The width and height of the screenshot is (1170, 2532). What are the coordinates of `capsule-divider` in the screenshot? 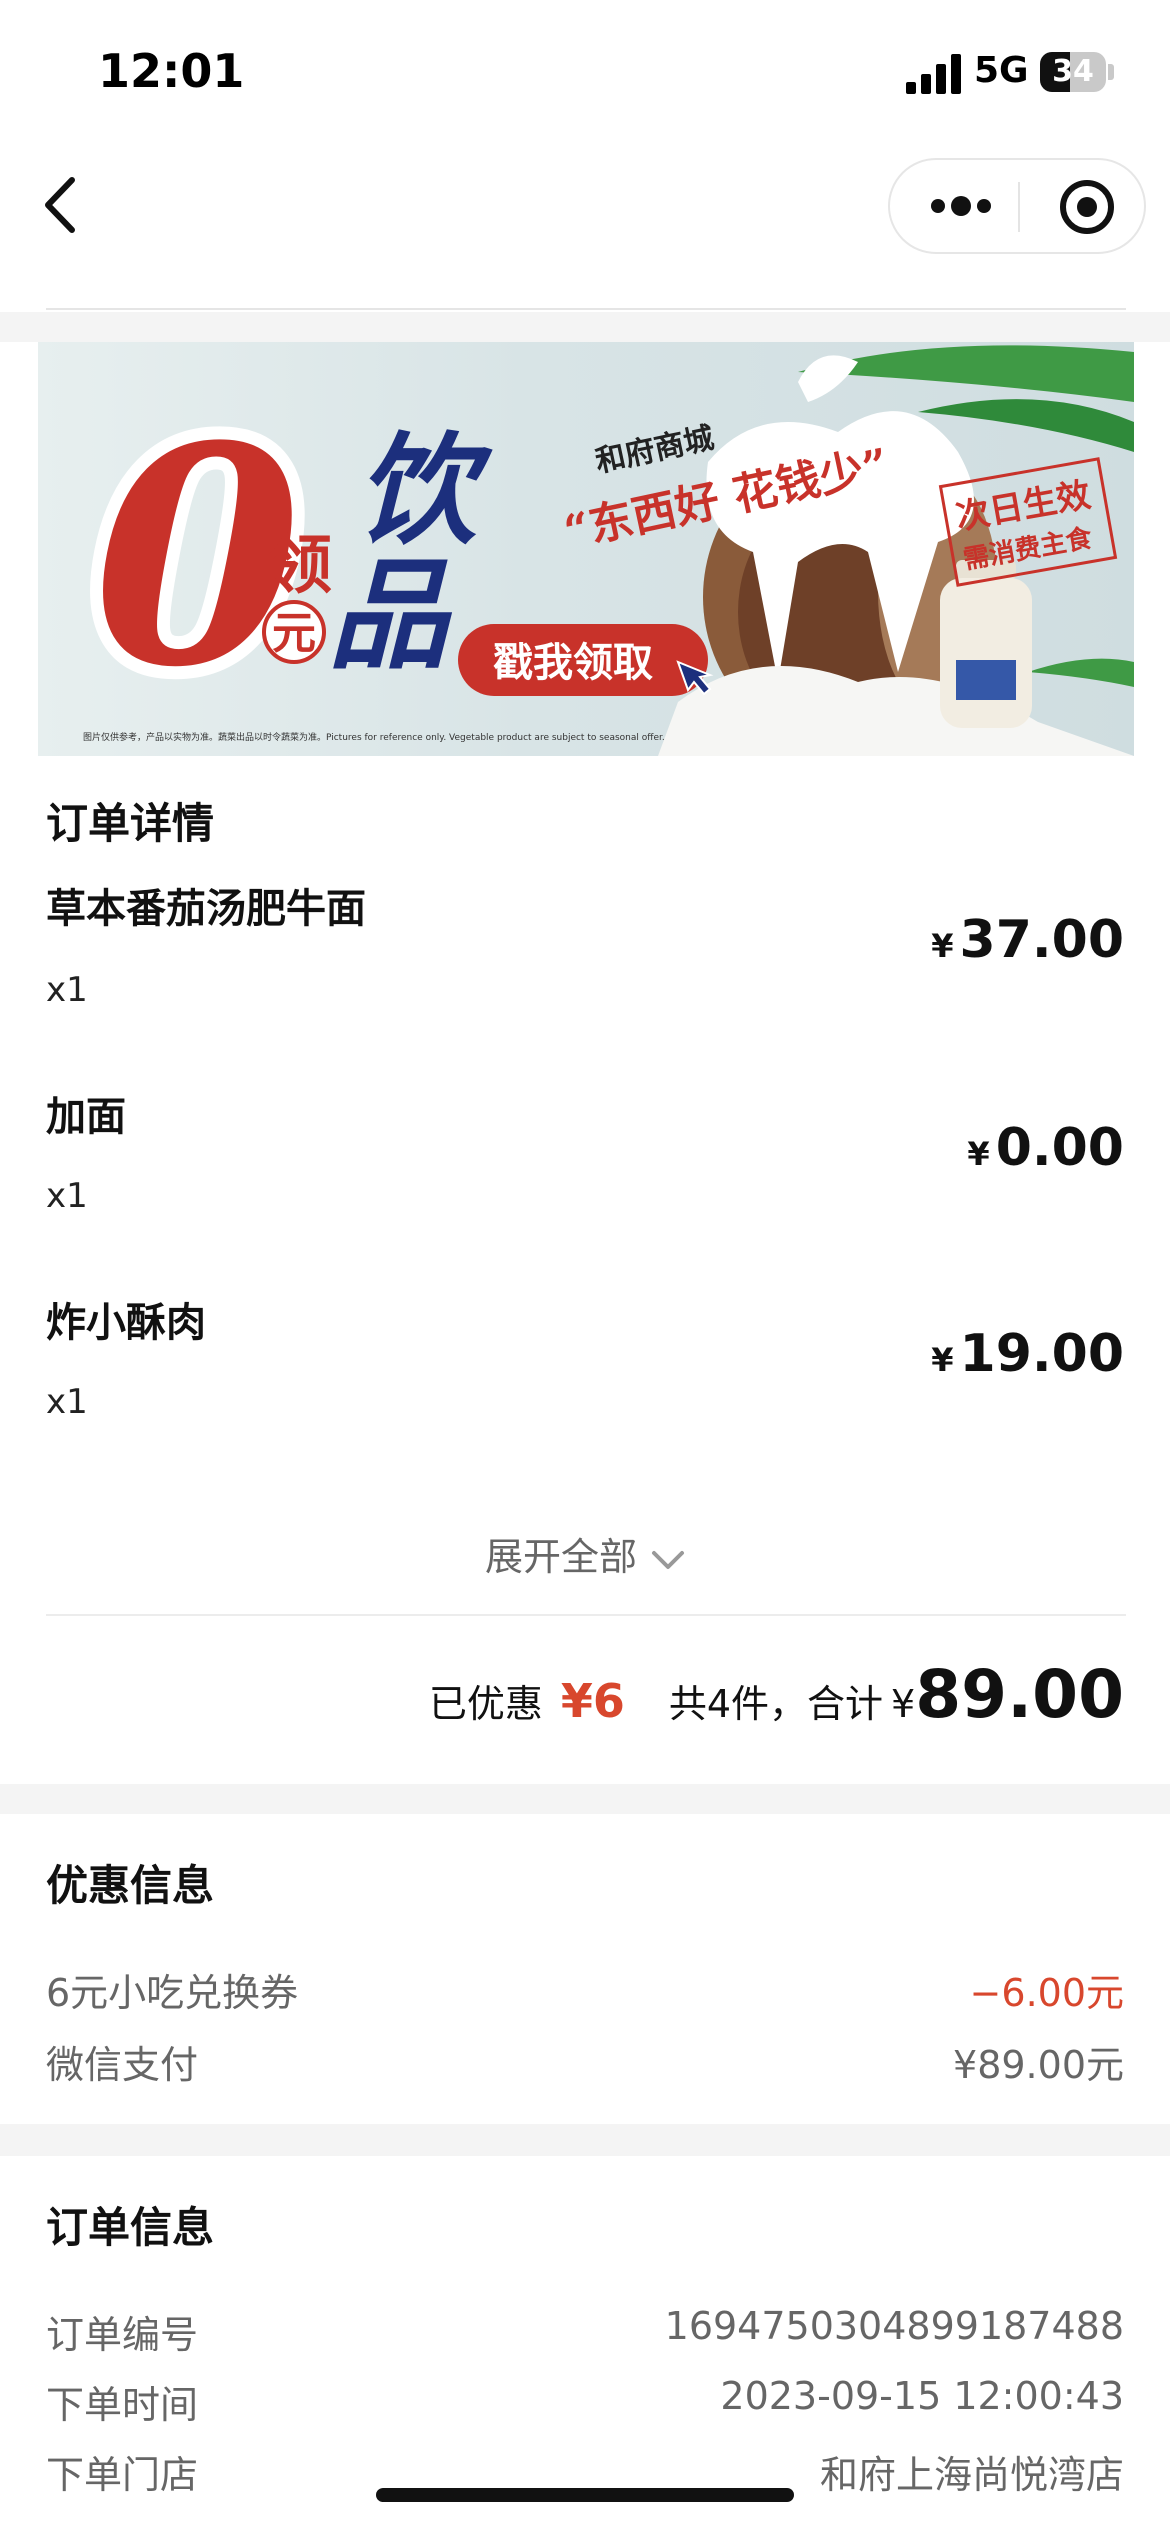 It's located at (1019, 207).